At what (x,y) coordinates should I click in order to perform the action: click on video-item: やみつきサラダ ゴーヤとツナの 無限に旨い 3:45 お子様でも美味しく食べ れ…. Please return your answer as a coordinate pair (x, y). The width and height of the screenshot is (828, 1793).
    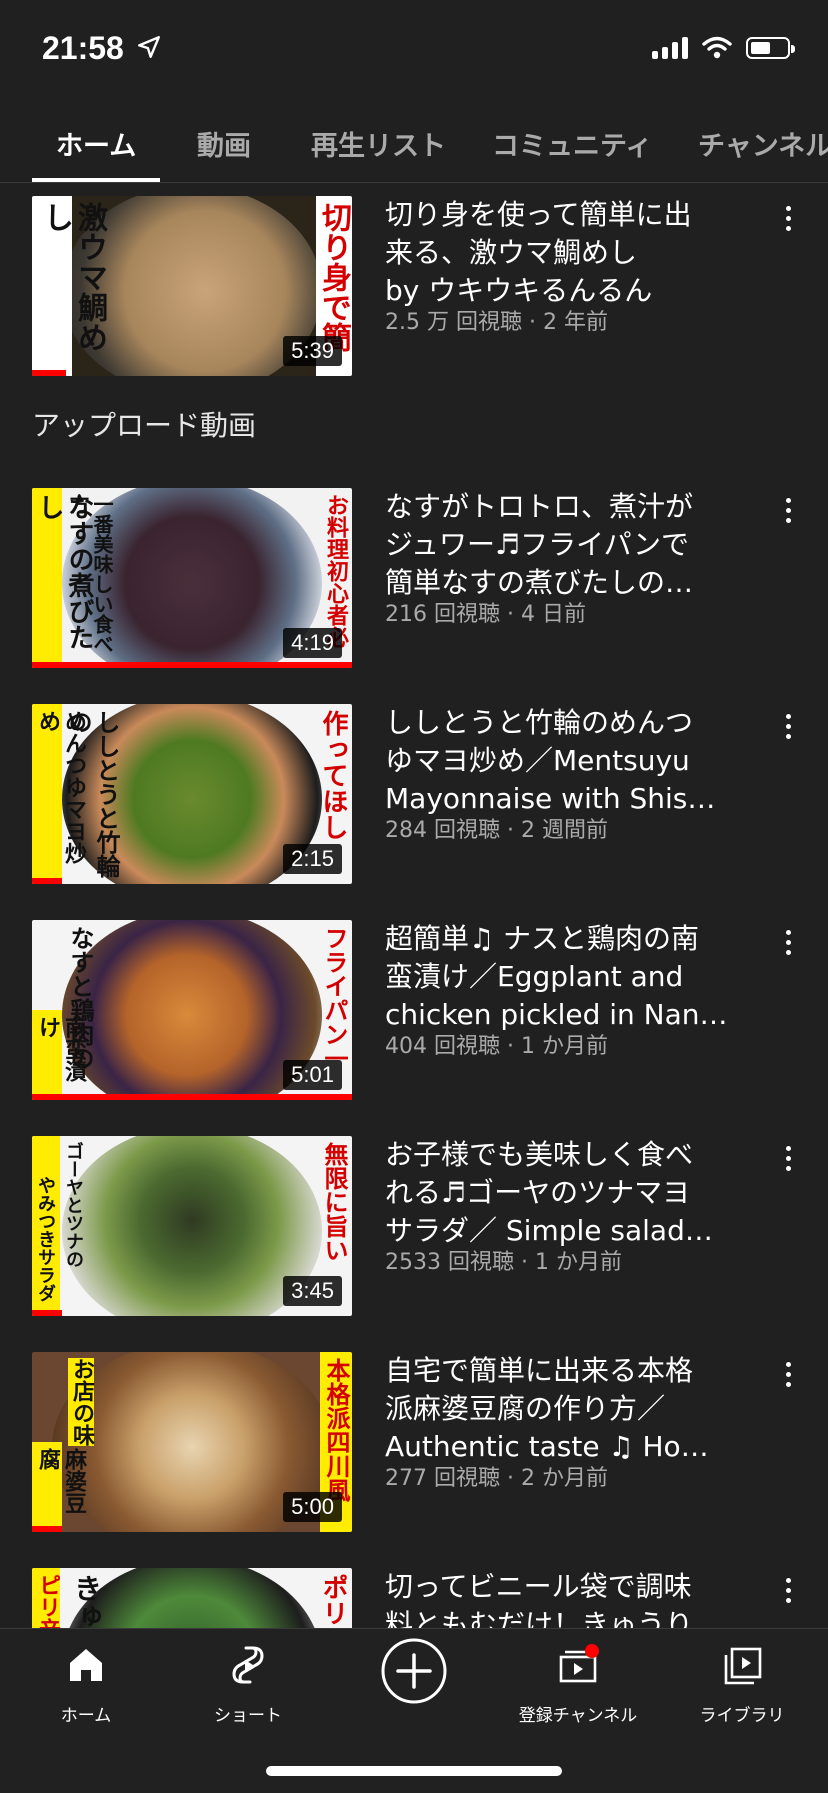
    Looking at the image, I should click on (414, 1226).